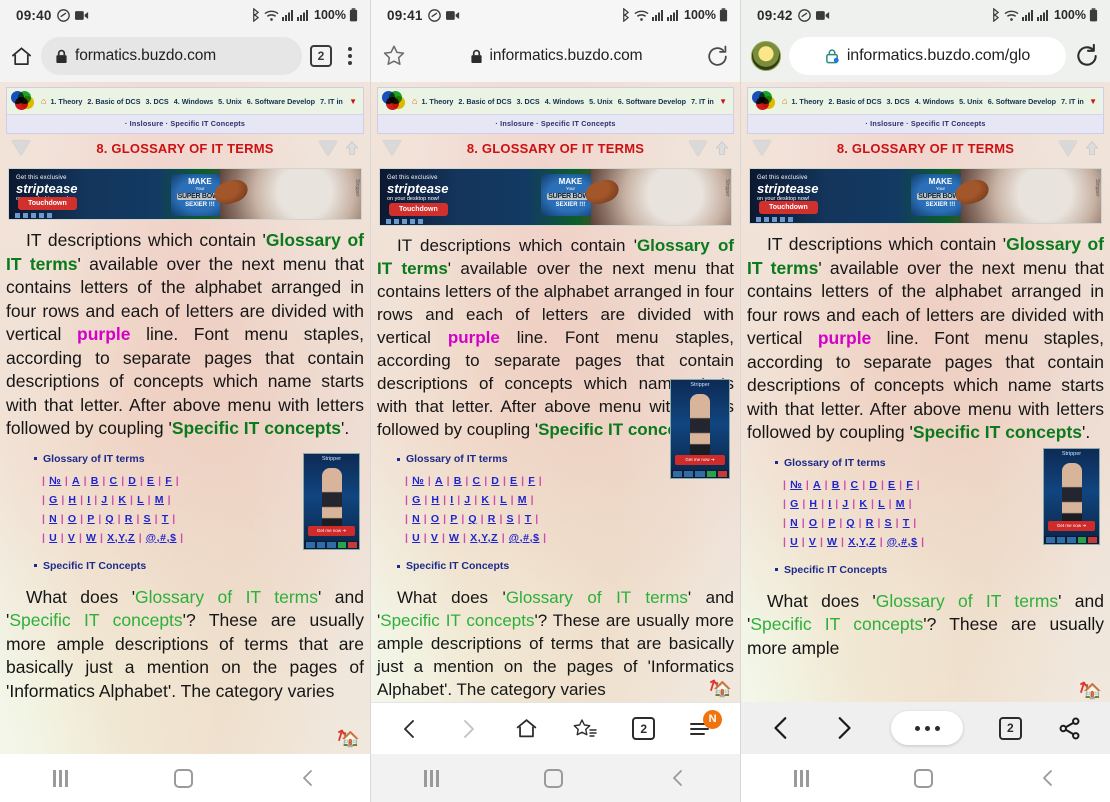 Image resolution: width=1110 pixels, height=802 pixels. I want to click on nav-item: 7. IT in Practice, so click(1073, 101).